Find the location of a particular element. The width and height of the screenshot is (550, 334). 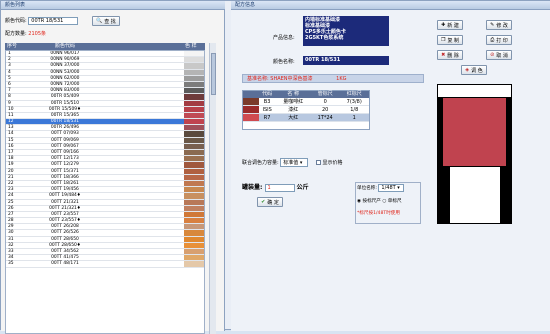

row-color-code: 00TT 28/650 is located at coordinates (65, 239).